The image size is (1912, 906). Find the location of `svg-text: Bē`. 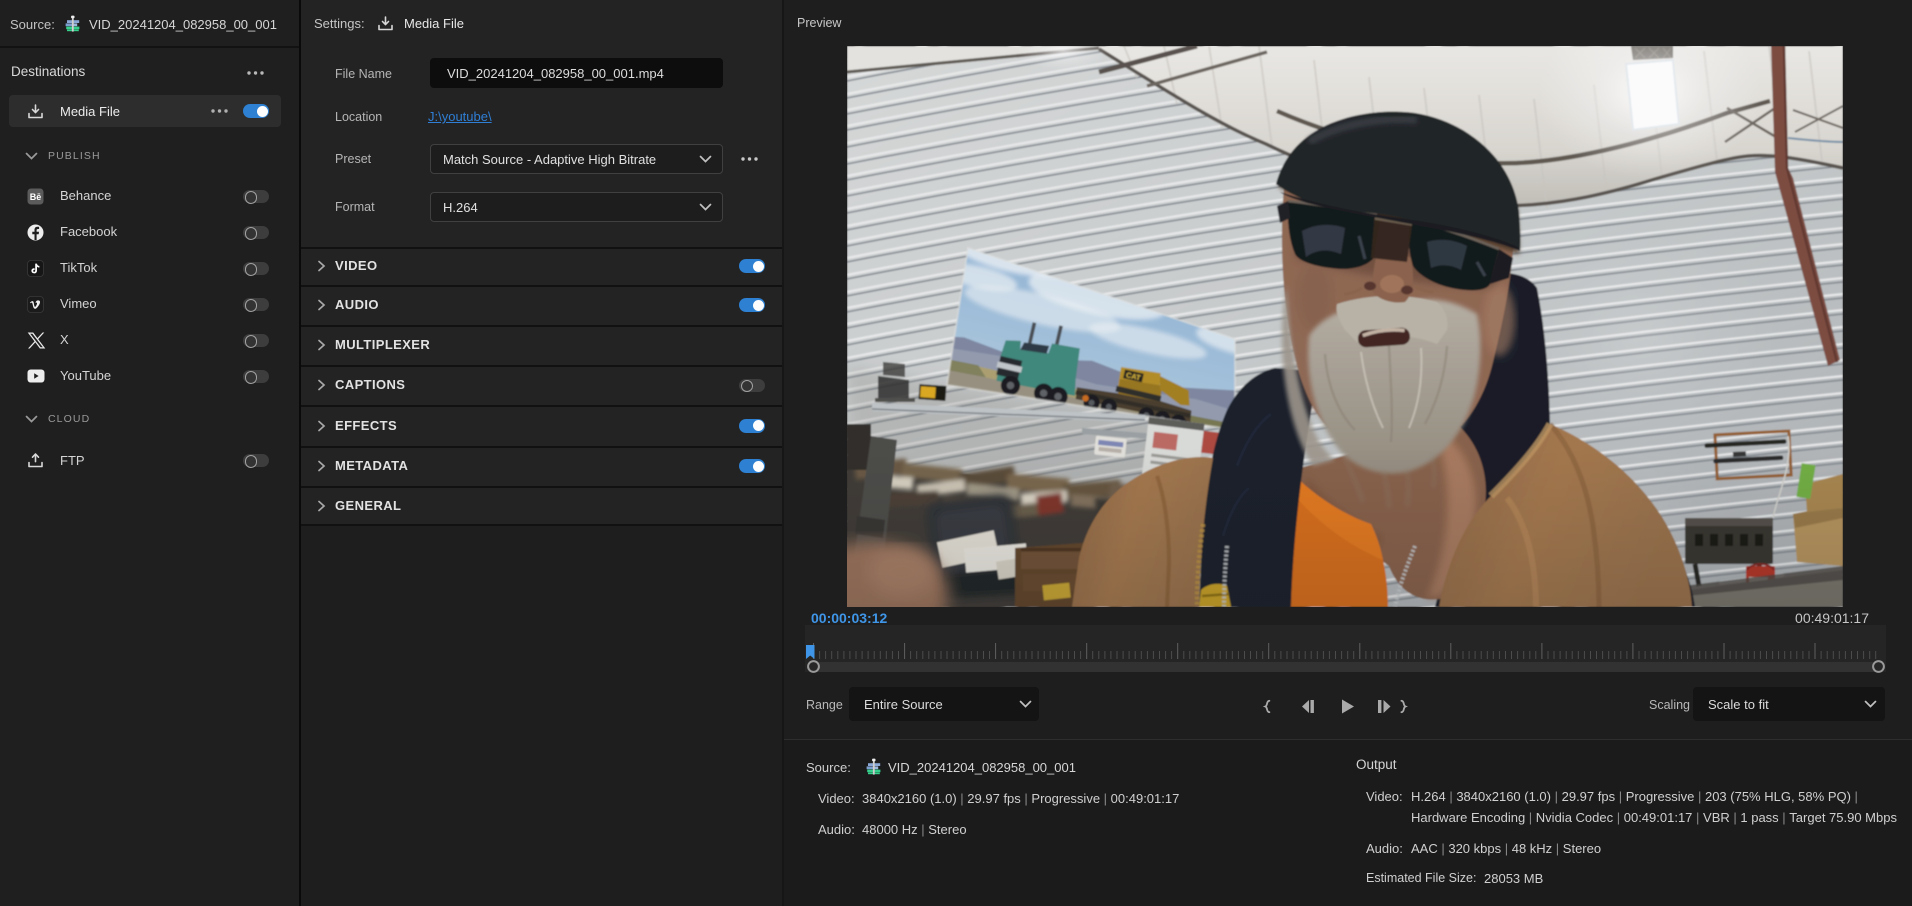

svg-text: Bē is located at coordinates (36, 197).